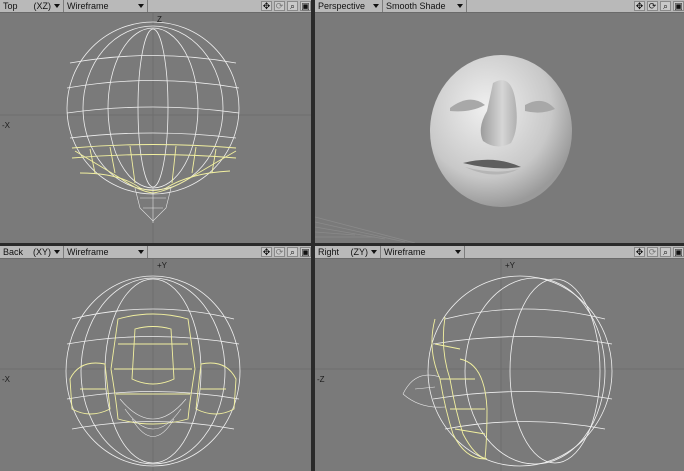 The width and height of the screenshot is (684, 471). I want to click on view-axes-label: (ZY), so click(359, 252).